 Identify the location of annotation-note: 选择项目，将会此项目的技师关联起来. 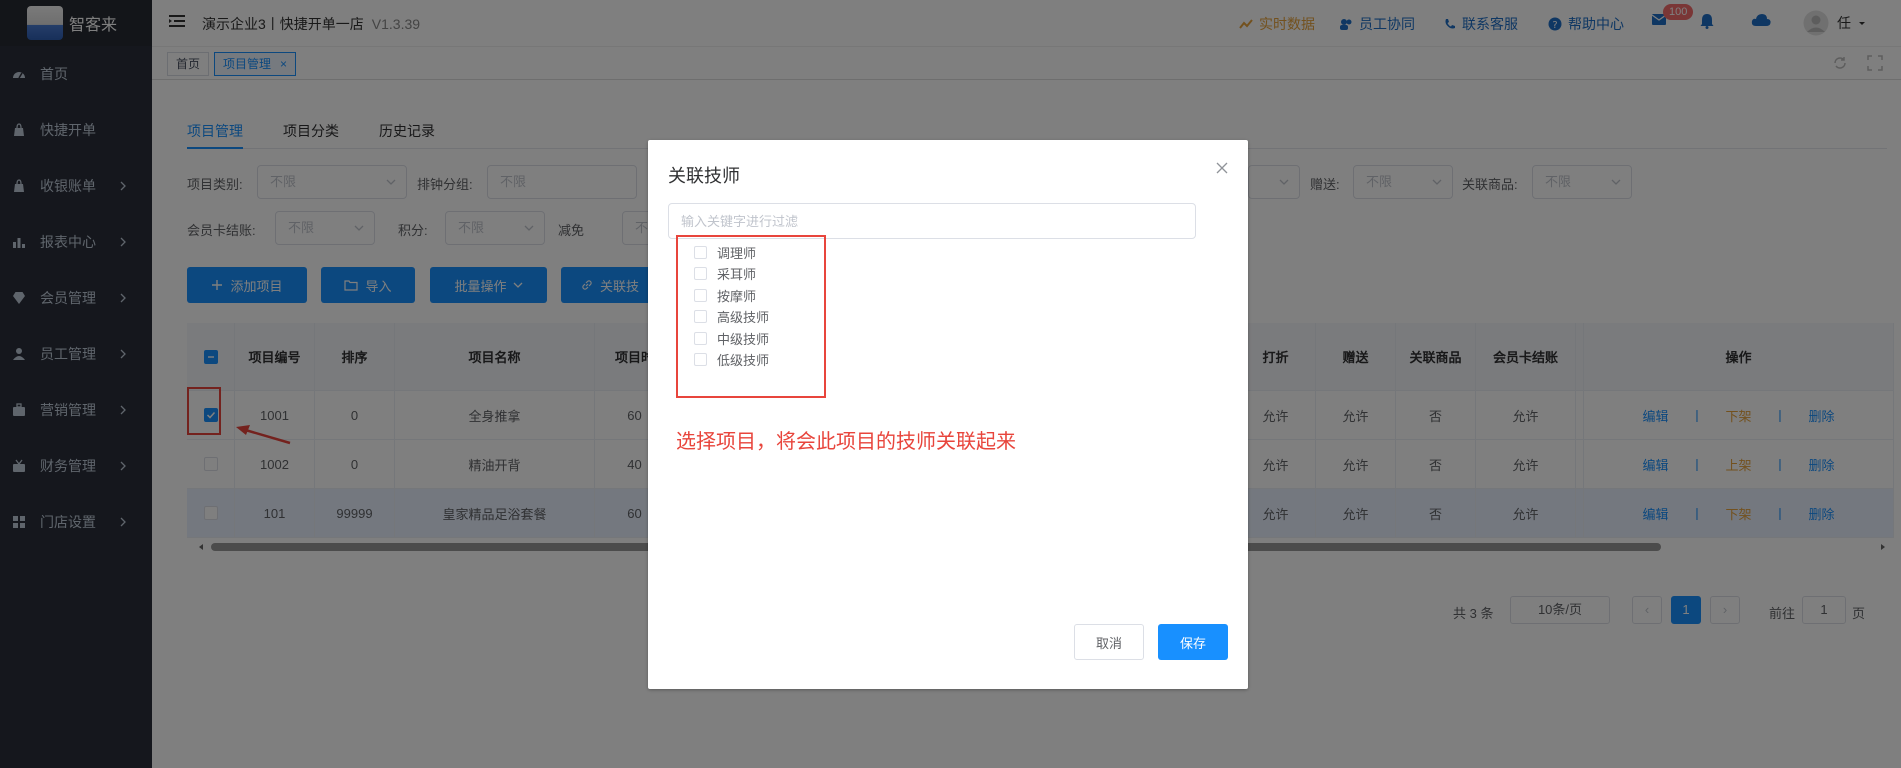
(846, 442).